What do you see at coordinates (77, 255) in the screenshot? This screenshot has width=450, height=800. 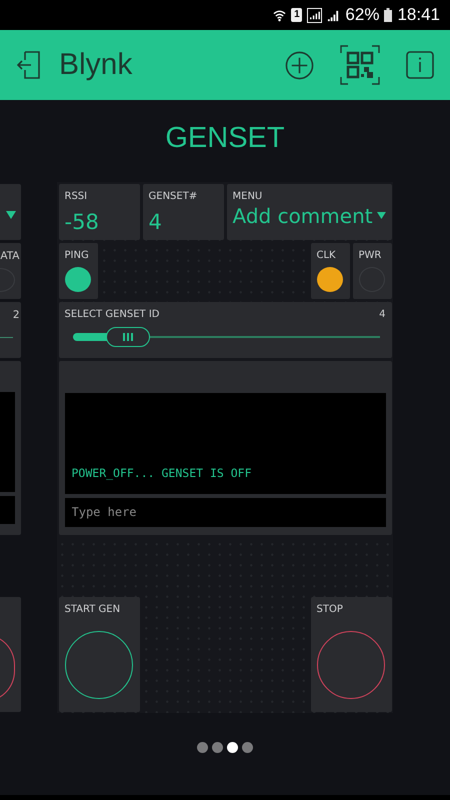 I see `widget-label: PING` at bounding box center [77, 255].